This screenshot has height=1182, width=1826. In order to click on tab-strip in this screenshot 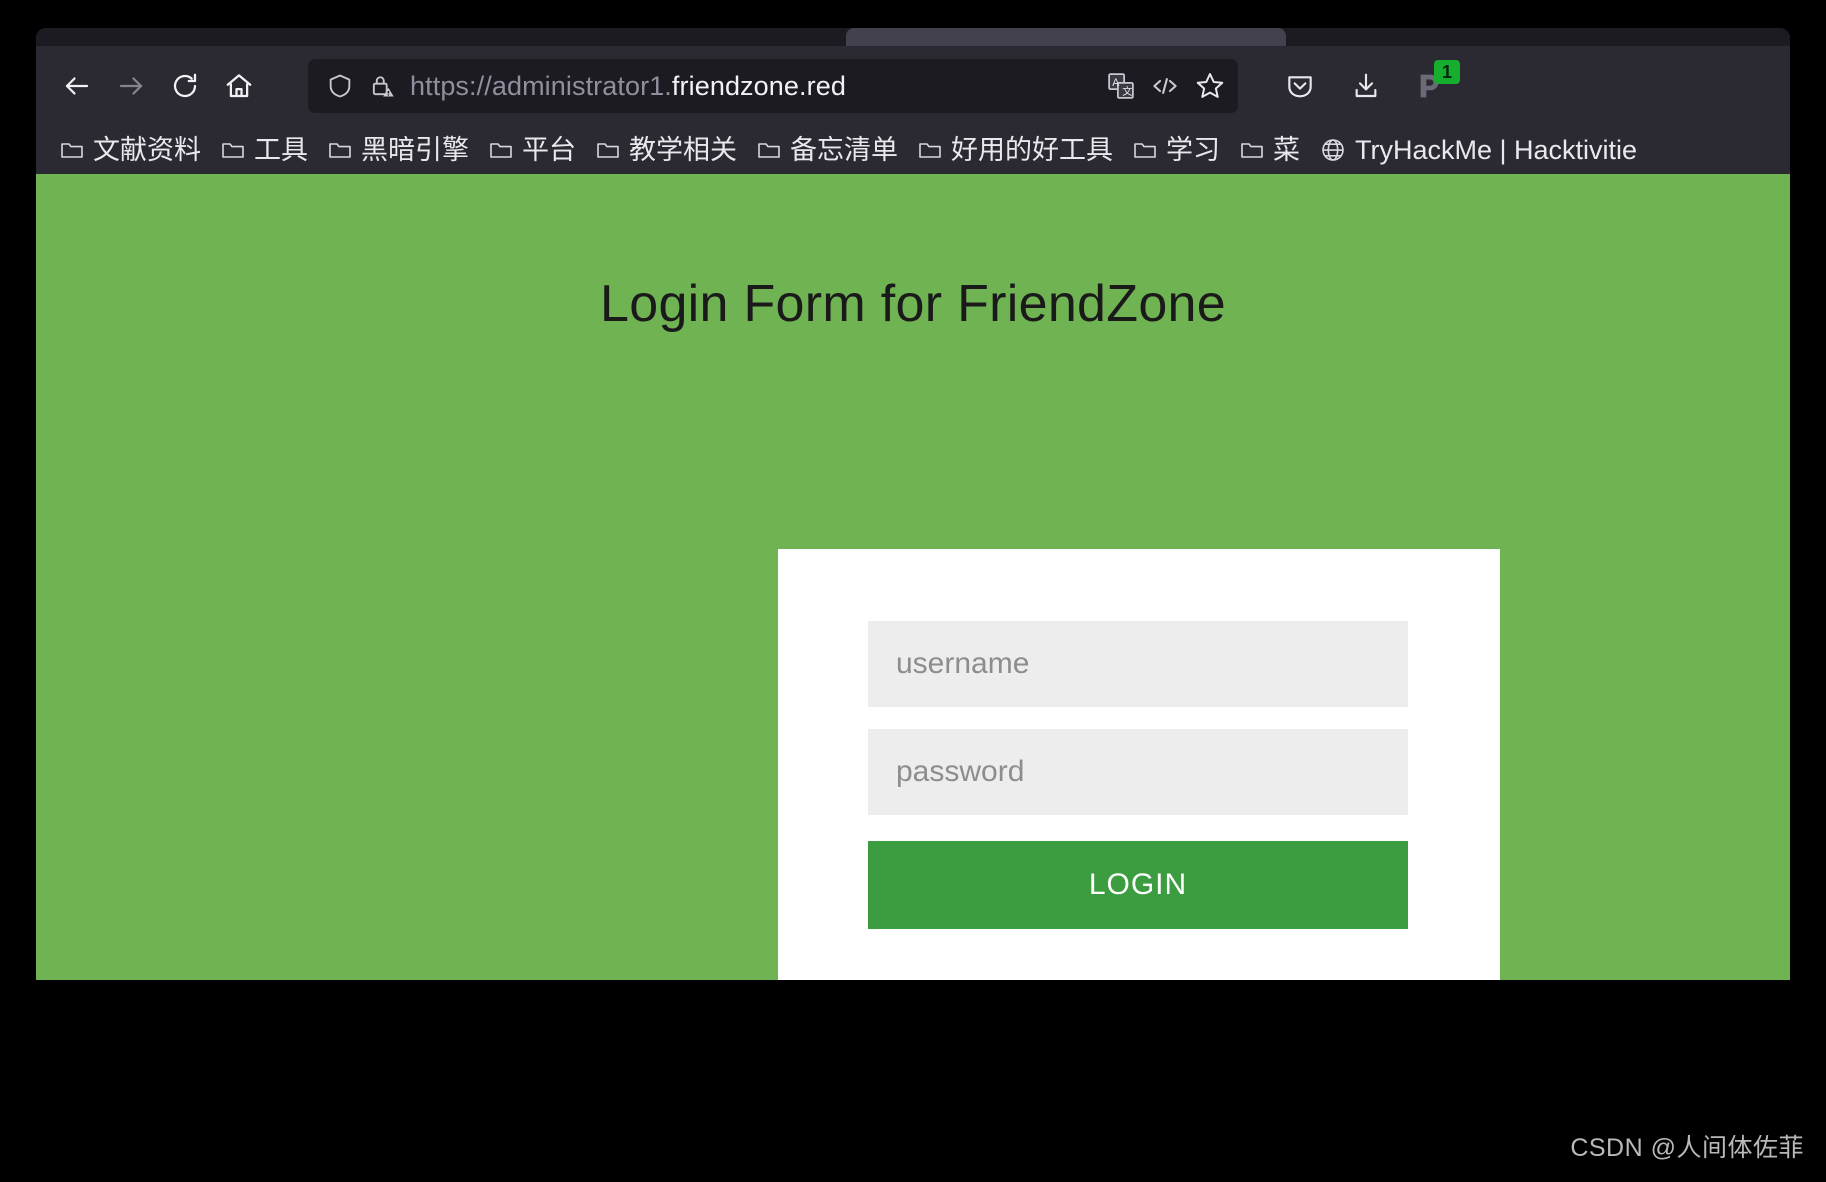, I will do `click(913, 37)`.